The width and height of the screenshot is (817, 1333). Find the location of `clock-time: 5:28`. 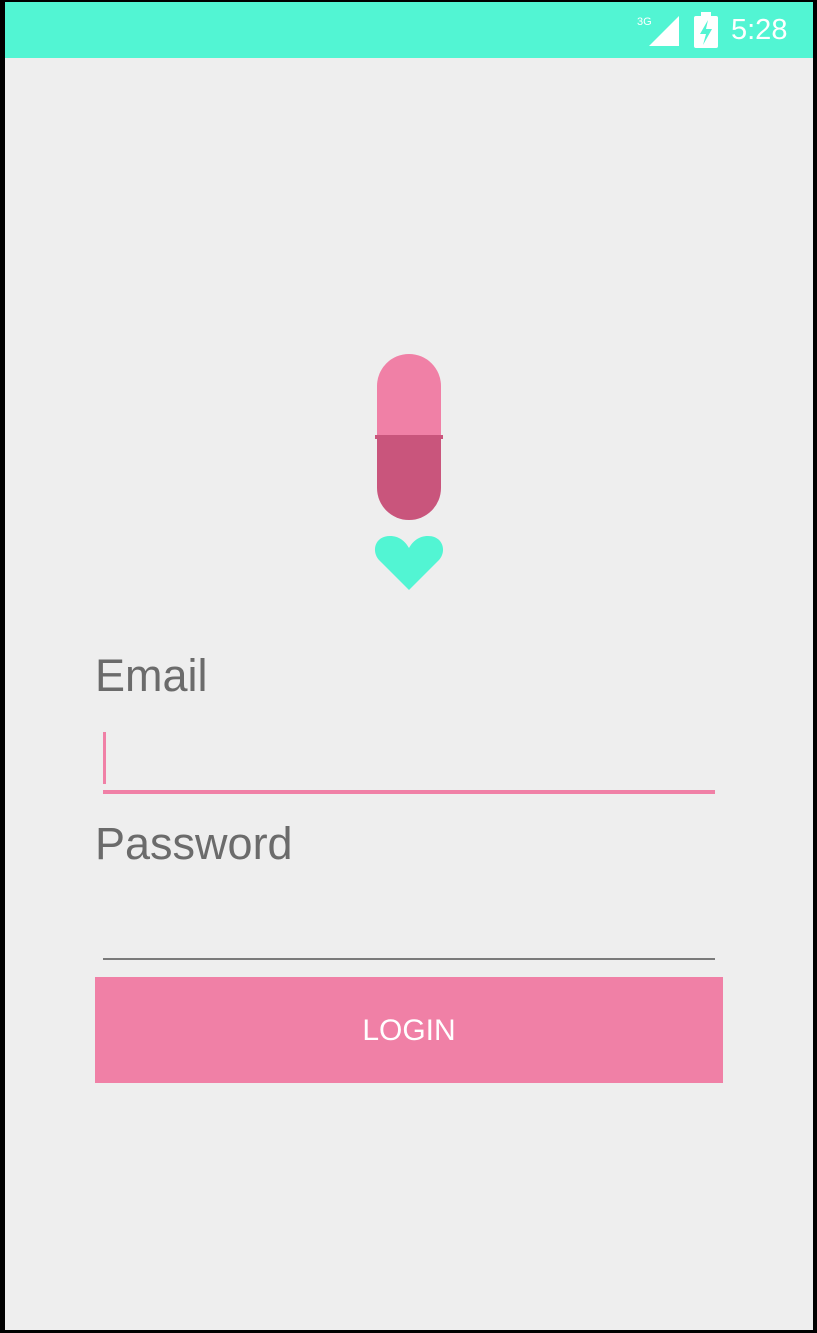

clock-time: 5:28 is located at coordinates (759, 30).